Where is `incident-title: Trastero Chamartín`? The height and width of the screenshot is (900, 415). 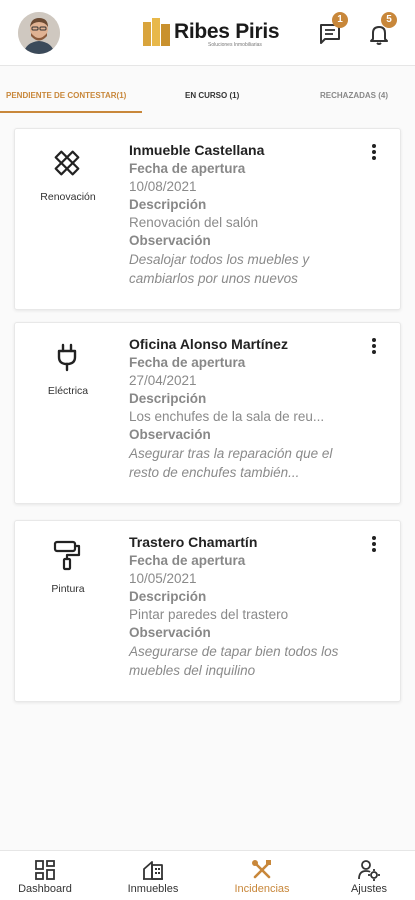
incident-title: Trastero Chamartín is located at coordinates (193, 542).